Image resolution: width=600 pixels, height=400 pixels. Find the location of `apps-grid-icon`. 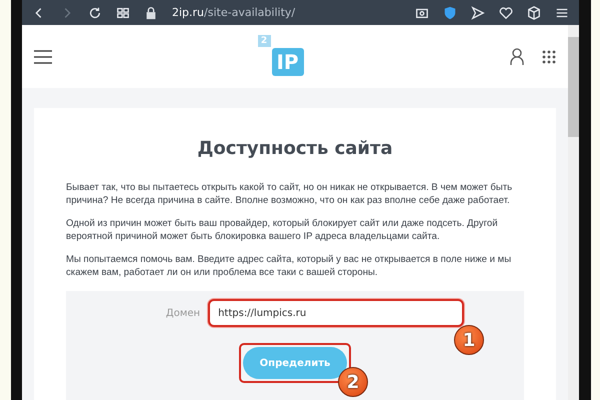

apps-grid-icon is located at coordinates (549, 57).